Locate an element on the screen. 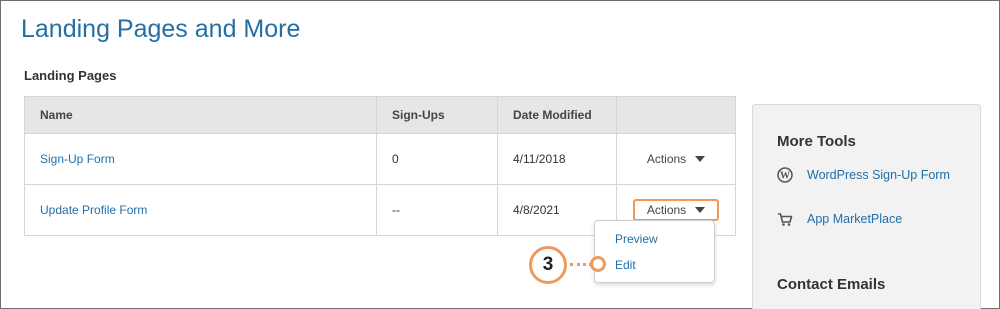  sidebar-link-label: WordPress Sign-Up Form is located at coordinates (878, 175).